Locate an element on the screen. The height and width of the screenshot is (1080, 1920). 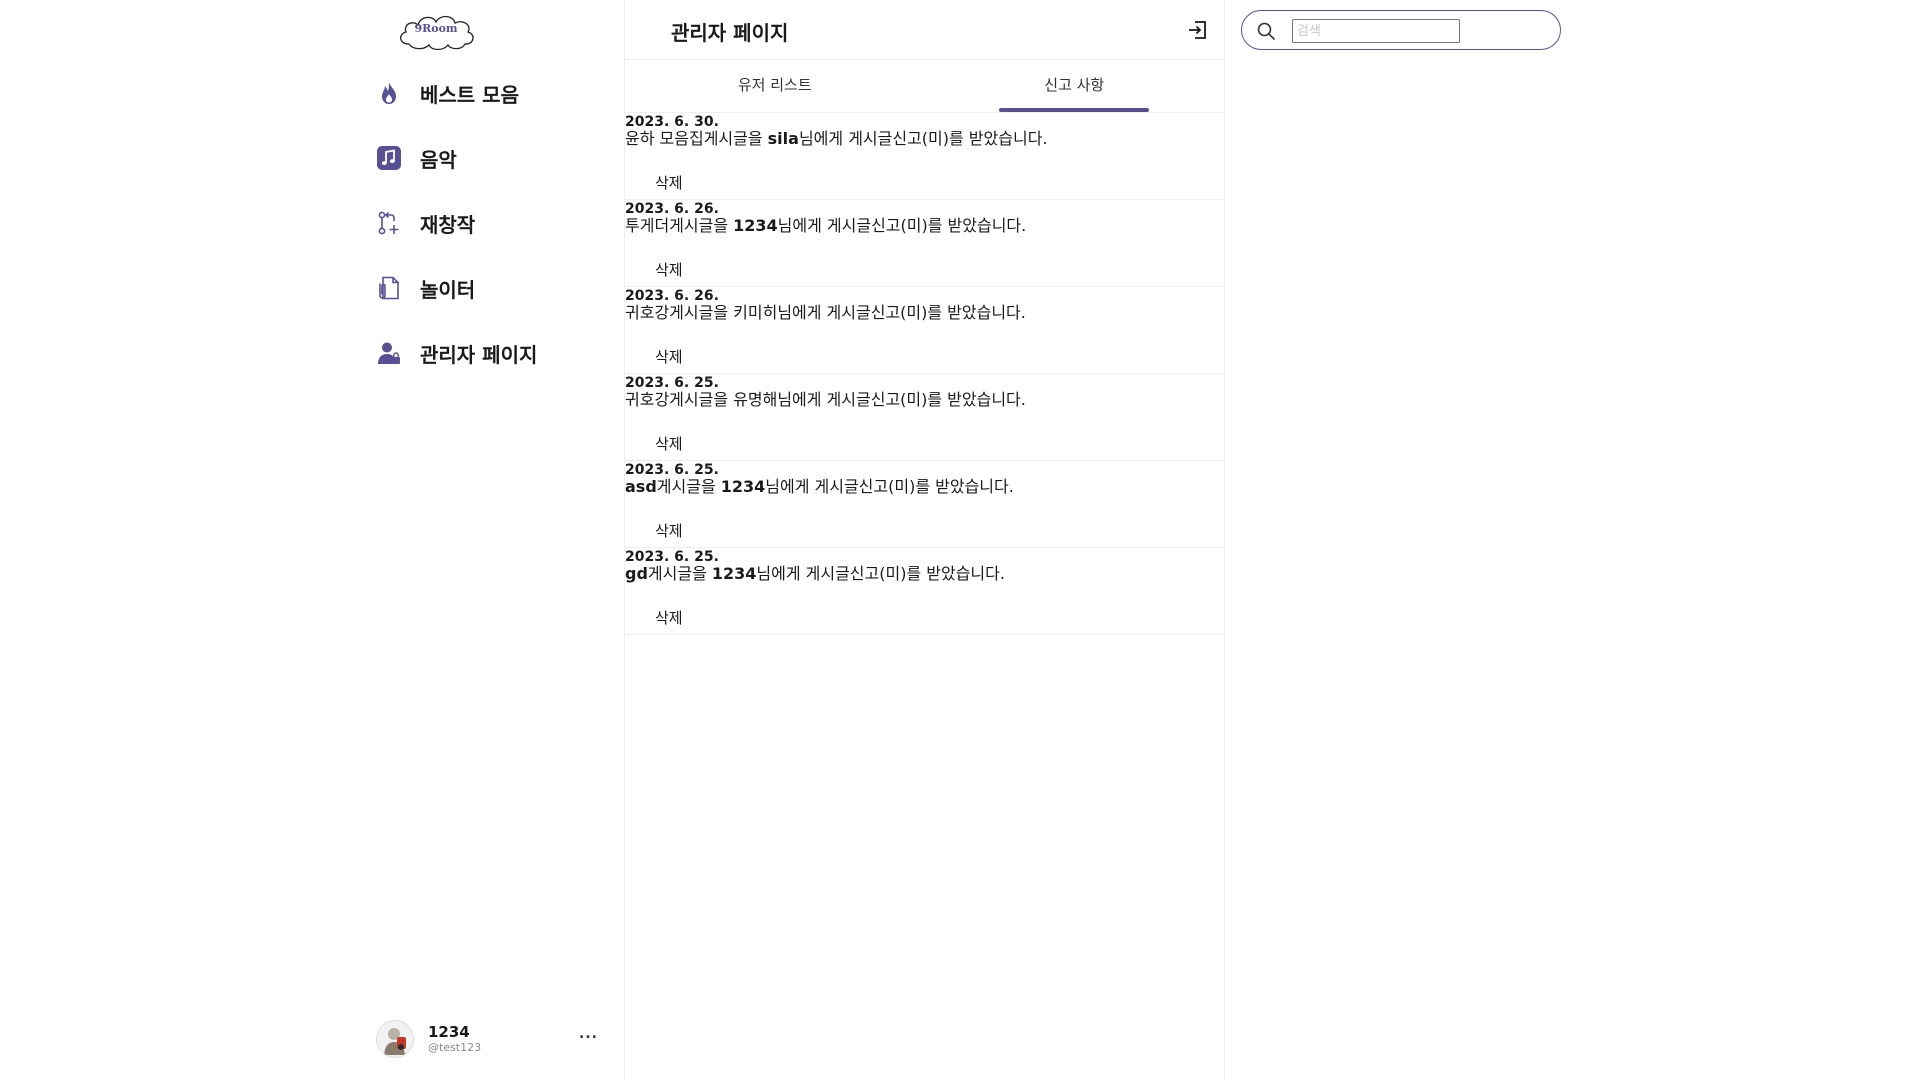
tab-user-list: 유저 리스트 is located at coordinates (775, 86).